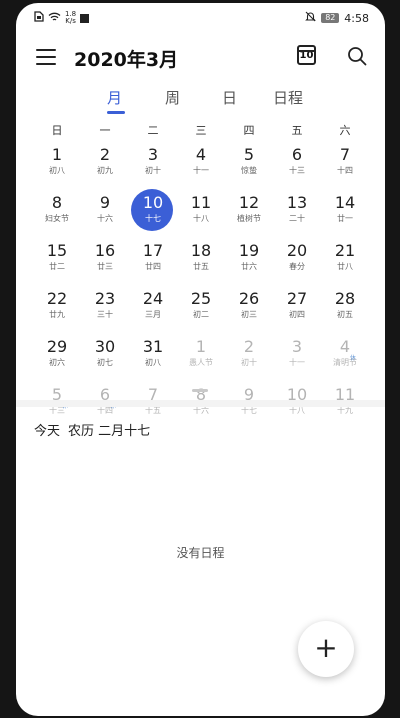 Image resolution: width=400 pixels, height=718 pixels. What do you see at coordinates (311, 18) in the screenshot?
I see `mute-bell-icon` at bounding box center [311, 18].